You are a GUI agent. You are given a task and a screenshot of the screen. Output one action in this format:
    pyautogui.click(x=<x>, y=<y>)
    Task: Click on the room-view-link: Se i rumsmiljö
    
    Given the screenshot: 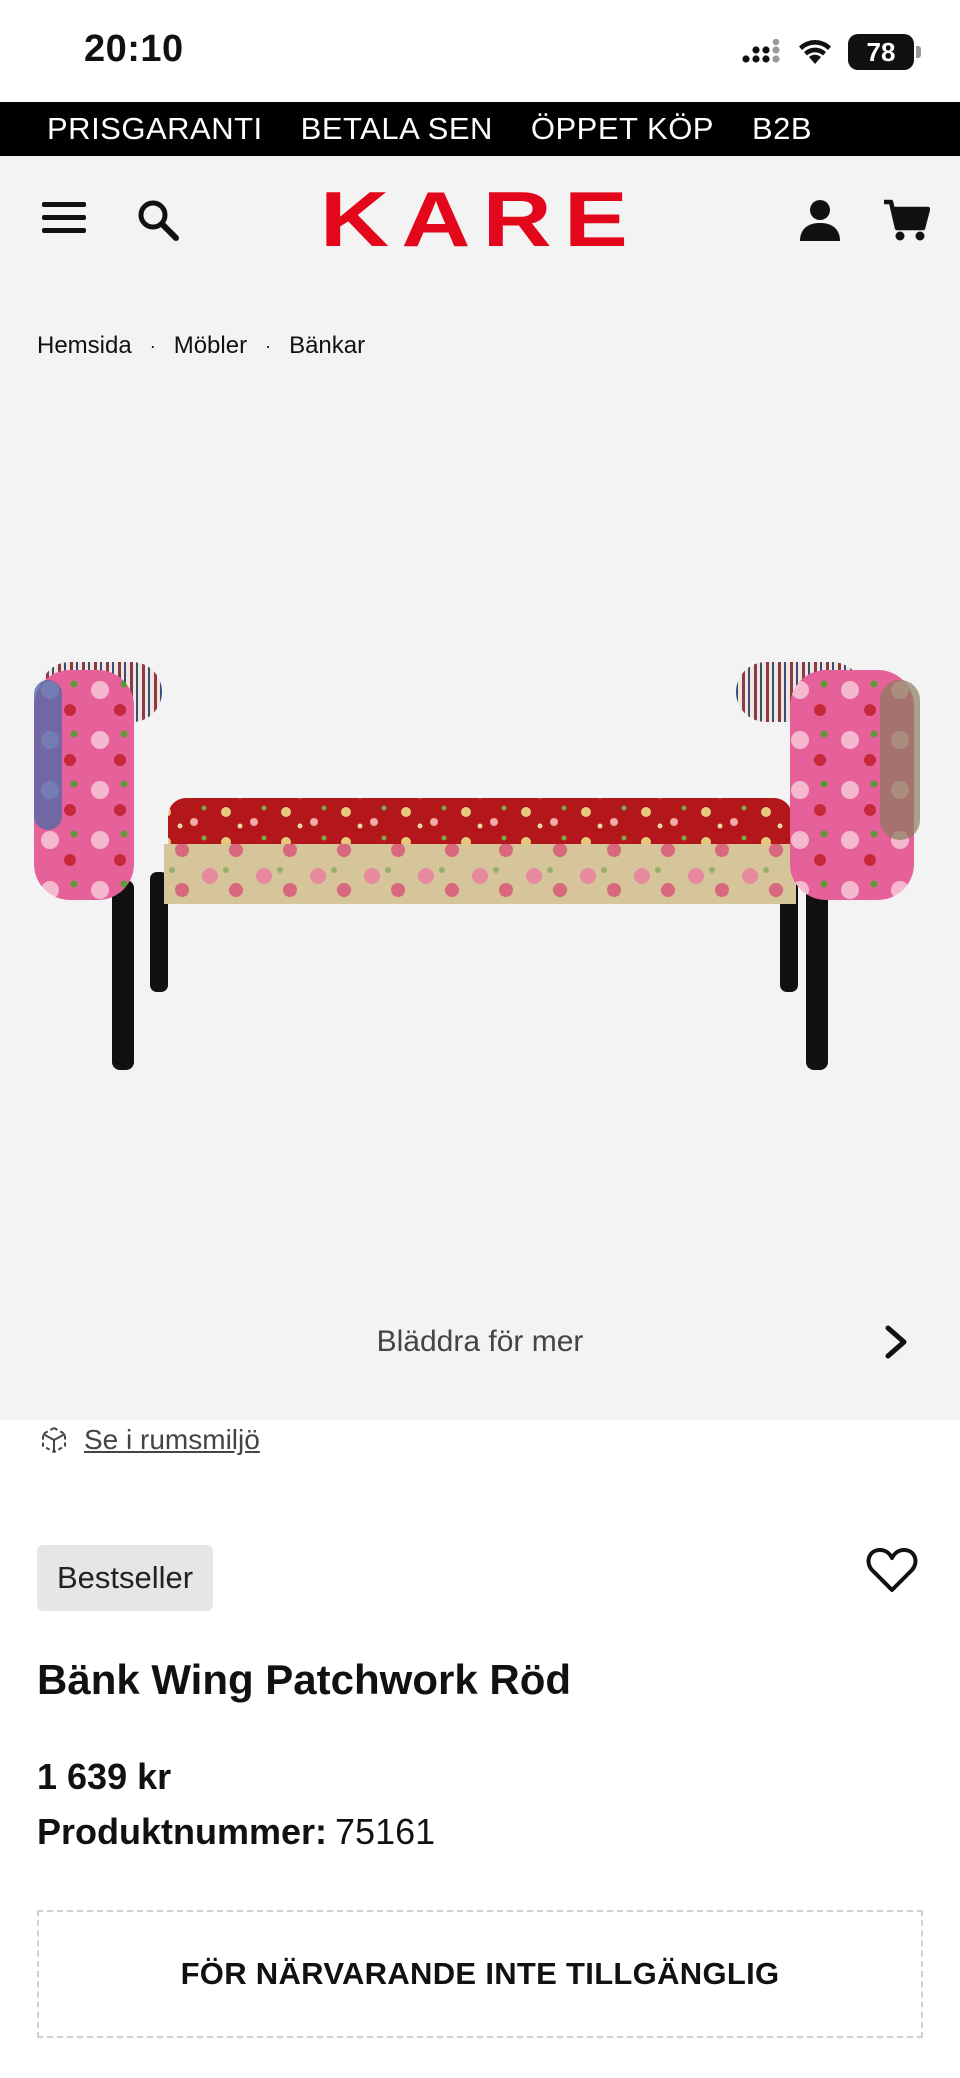 What is the action you would take?
    pyautogui.click(x=149, y=1440)
    